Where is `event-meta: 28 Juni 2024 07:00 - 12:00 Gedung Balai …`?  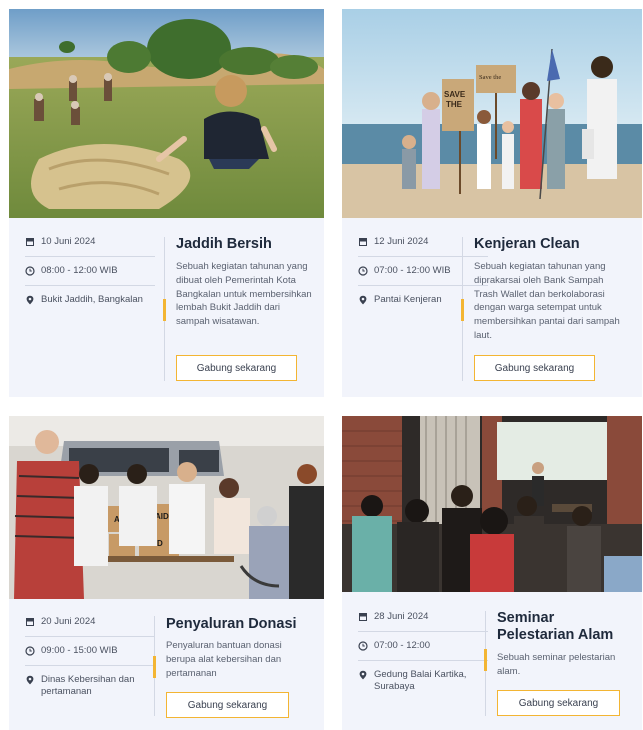
event-meta: 28 Juni 2024 07:00 - 12:00 Gedung Balai … is located at coordinates (423, 652).